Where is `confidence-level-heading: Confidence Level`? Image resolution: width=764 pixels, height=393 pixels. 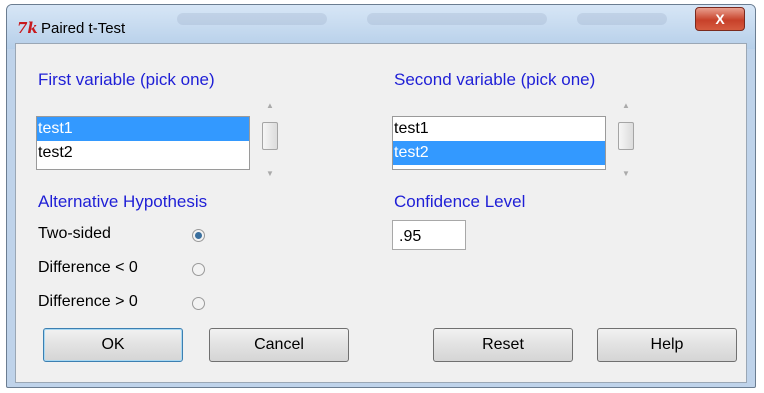 confidence-level-heading: Confidence Level is located at coordinates (460, 201).